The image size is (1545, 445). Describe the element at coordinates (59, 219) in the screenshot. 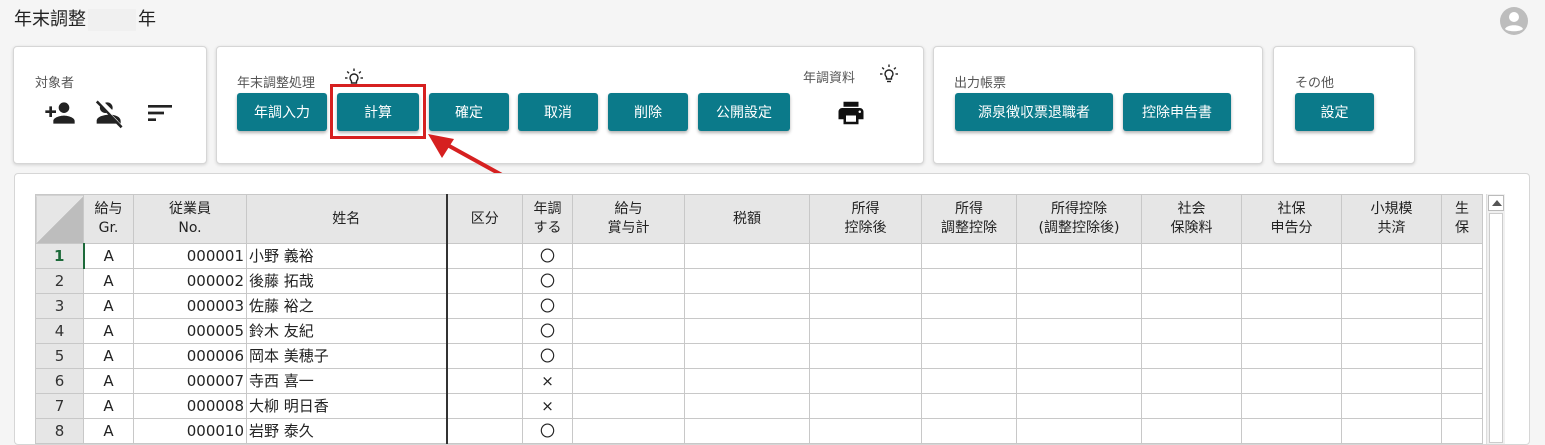

I see `grid-corner` at that location.